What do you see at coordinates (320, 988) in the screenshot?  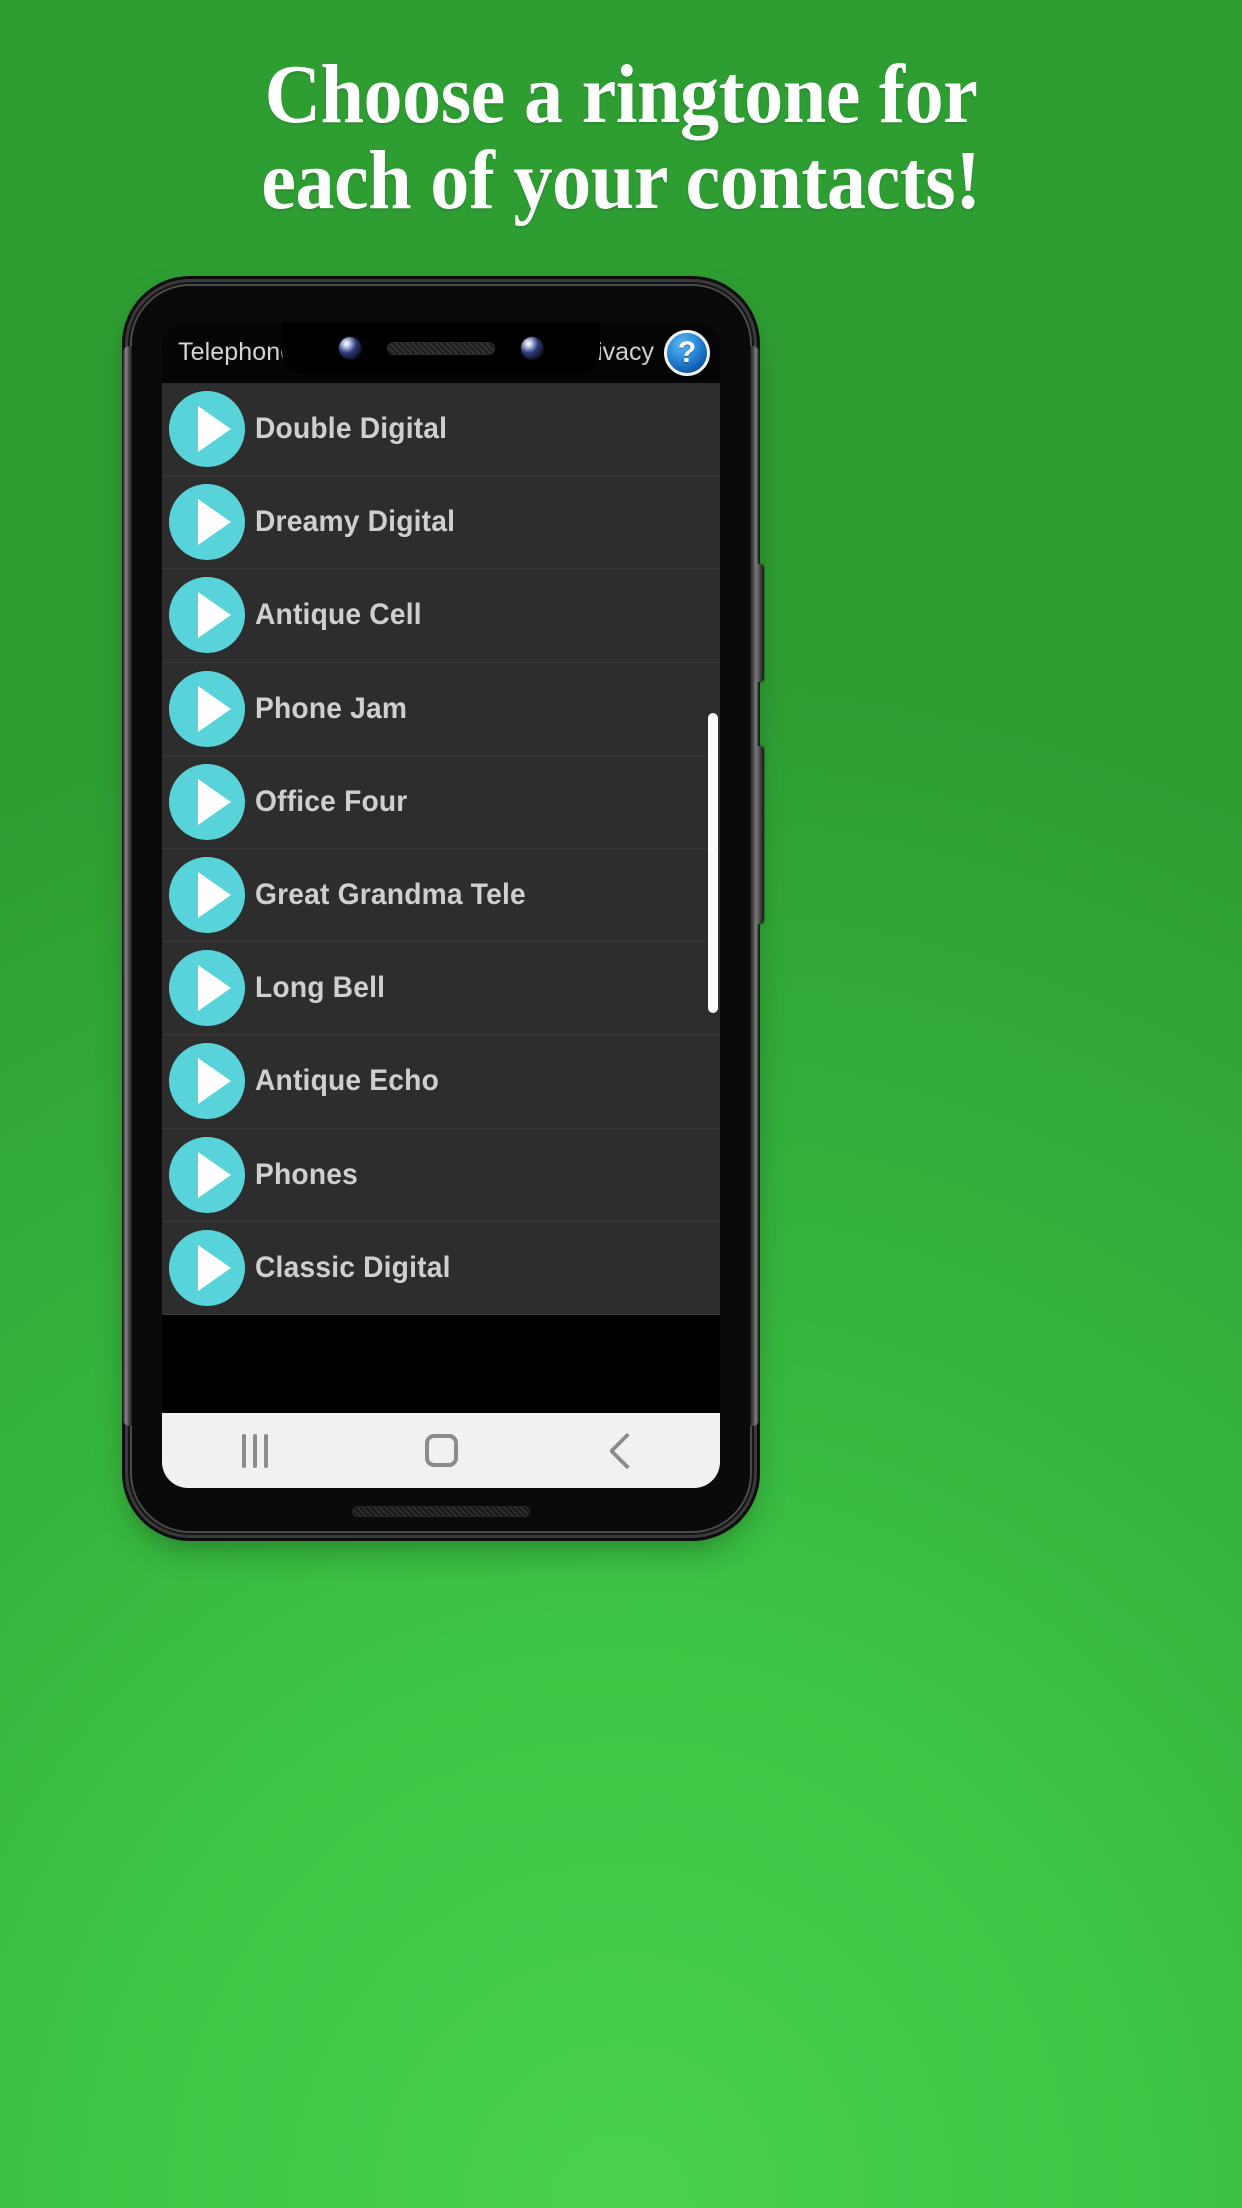 I see `ringtone-name: Long Bell` at bounding box center [320, 988].